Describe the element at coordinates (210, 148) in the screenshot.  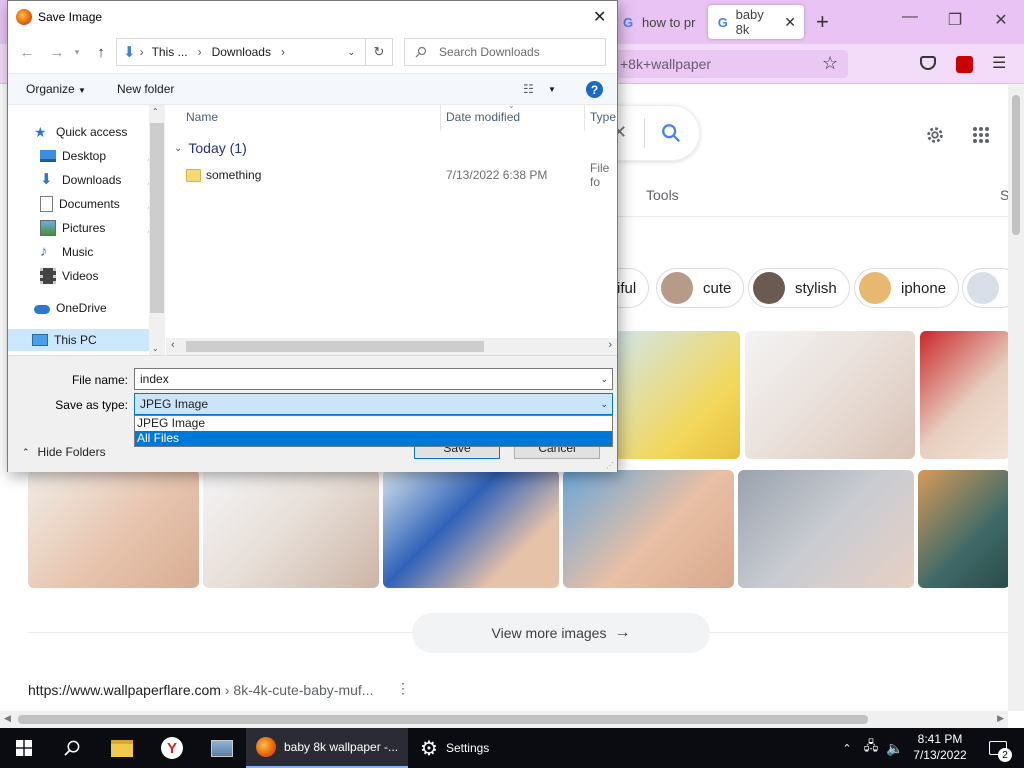
I see `group-header-today: ⌄ Today (1)` at that location.